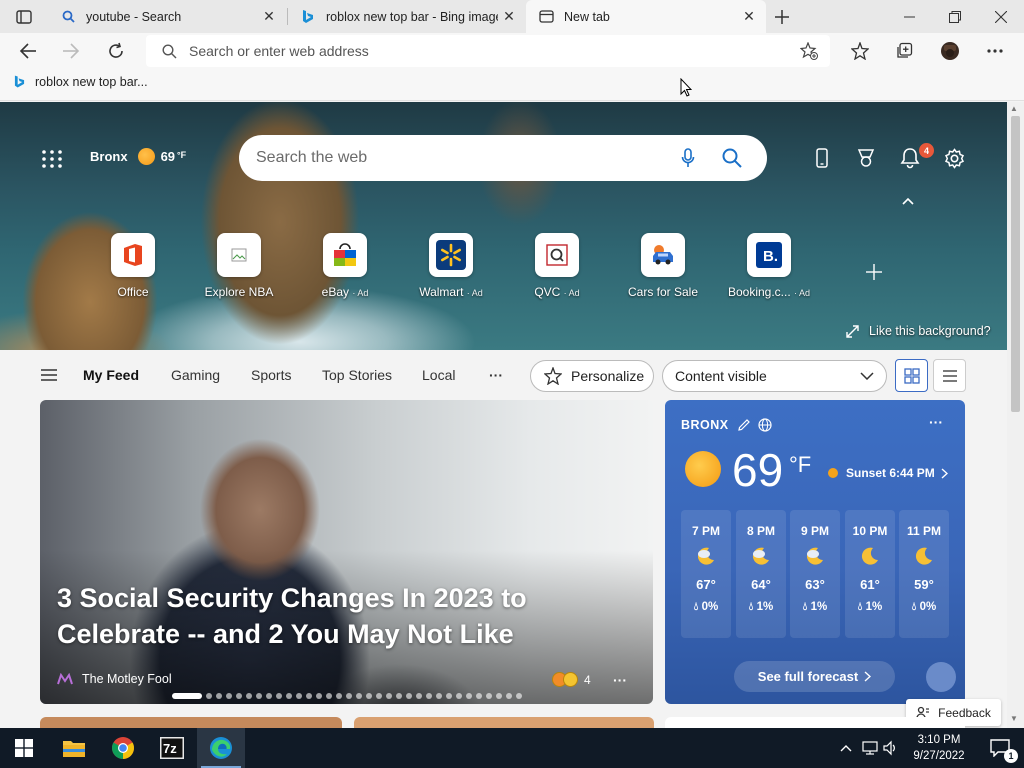  Describe the element at coordinates (646, 16) in the screenshot. I see `tab-new-tab: New tab ✕` at that location.